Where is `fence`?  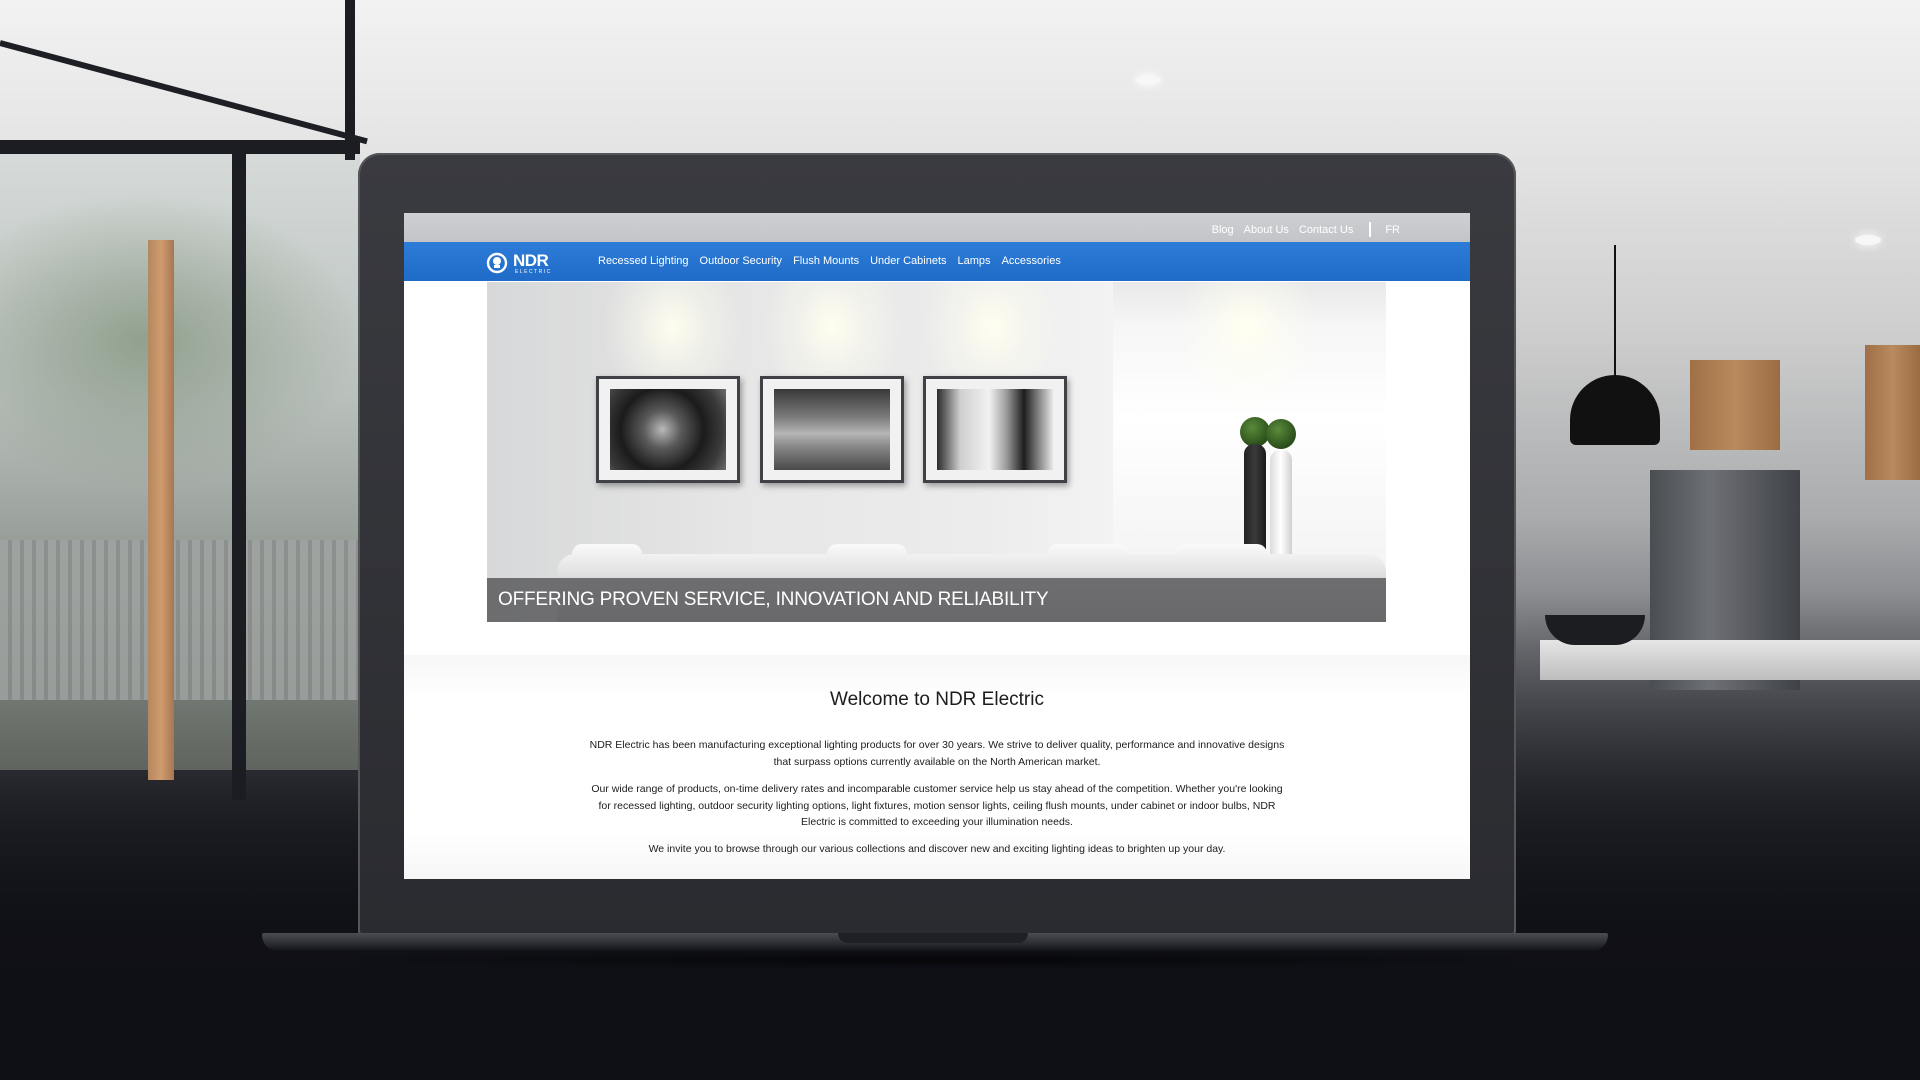 fence is located at coordinates (180, 620).